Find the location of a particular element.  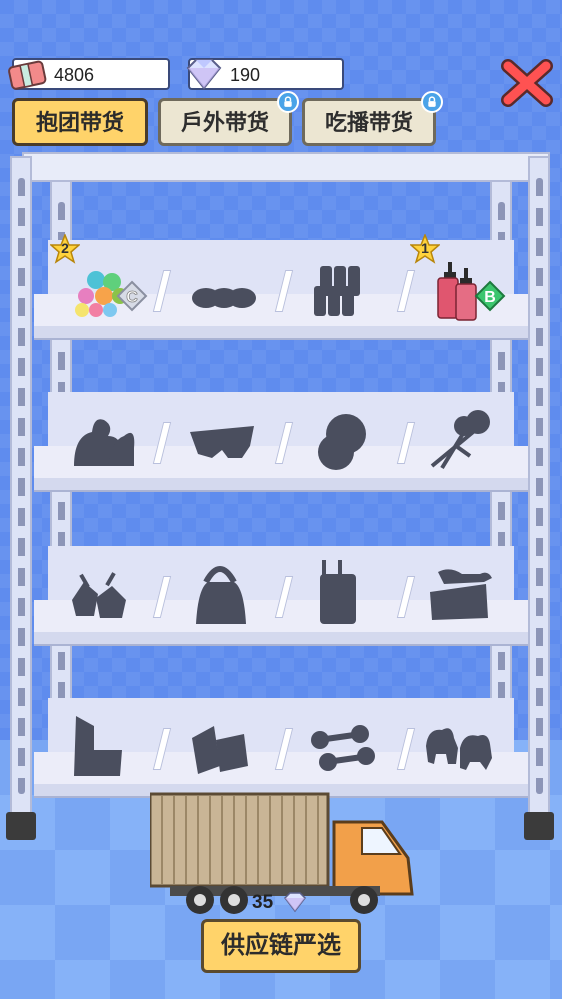

grade-b-icon: B is located at coordinates (490, 296).